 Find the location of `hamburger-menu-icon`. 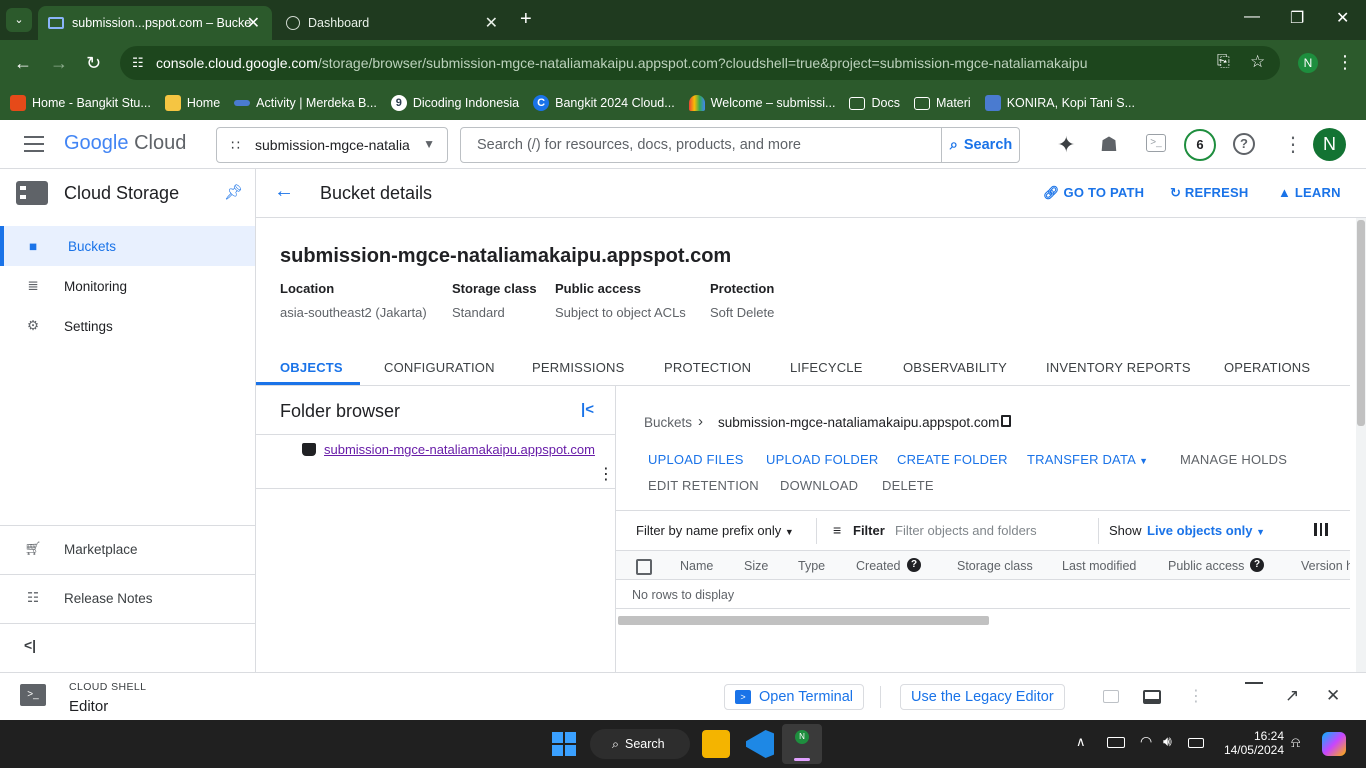

hamburger-menu-icon is located at coordinates (34, 144).